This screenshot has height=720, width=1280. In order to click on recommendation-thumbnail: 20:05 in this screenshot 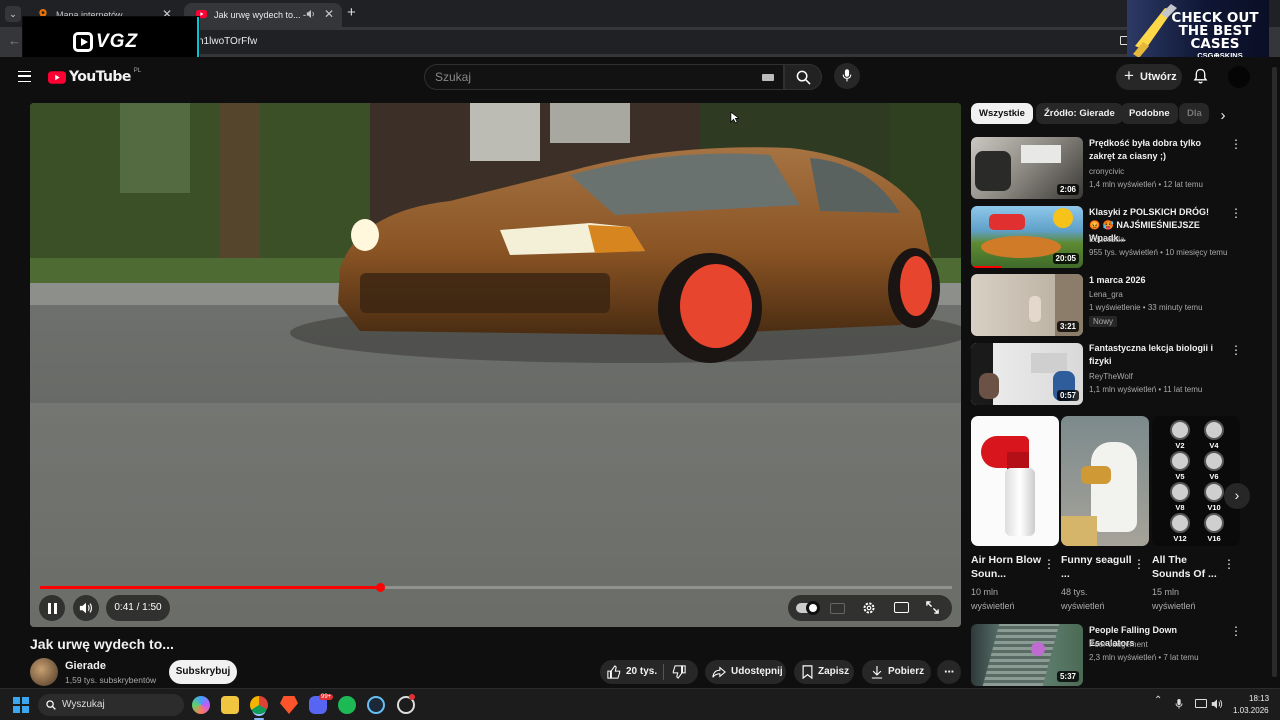, I will do `click(1027, 237)`.